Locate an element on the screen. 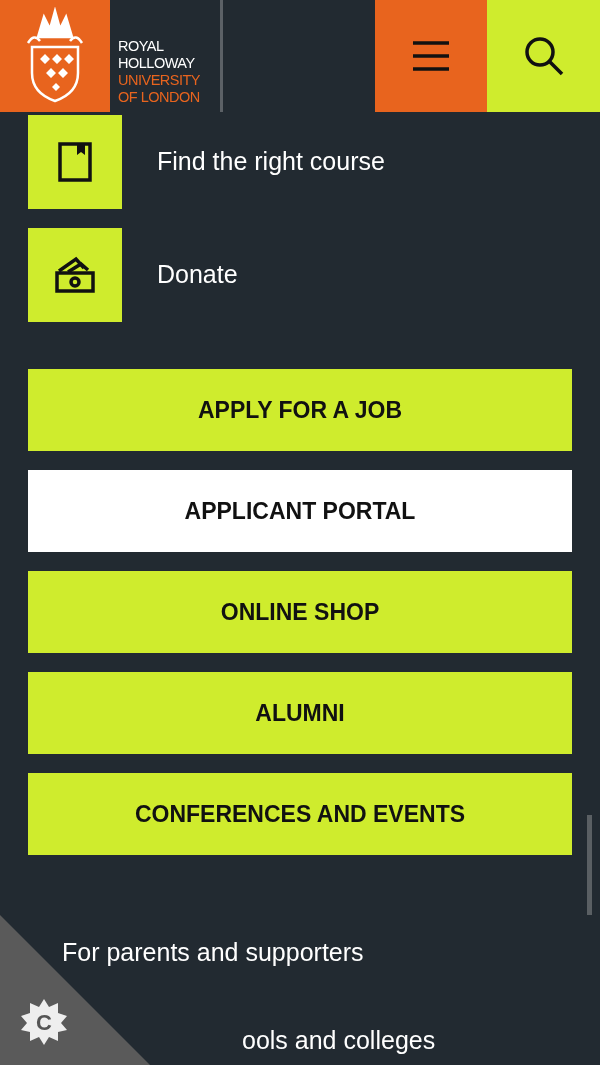 The image size is (600, 1065). logo-text: HOLLOWAY is located at coordinates (157, 63).